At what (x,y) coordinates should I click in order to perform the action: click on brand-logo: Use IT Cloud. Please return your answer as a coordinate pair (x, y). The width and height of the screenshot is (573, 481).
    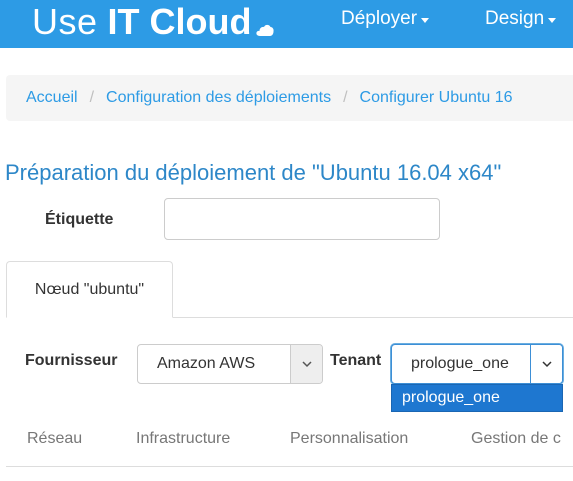
    Looking at the image, I should click on (153, 22).